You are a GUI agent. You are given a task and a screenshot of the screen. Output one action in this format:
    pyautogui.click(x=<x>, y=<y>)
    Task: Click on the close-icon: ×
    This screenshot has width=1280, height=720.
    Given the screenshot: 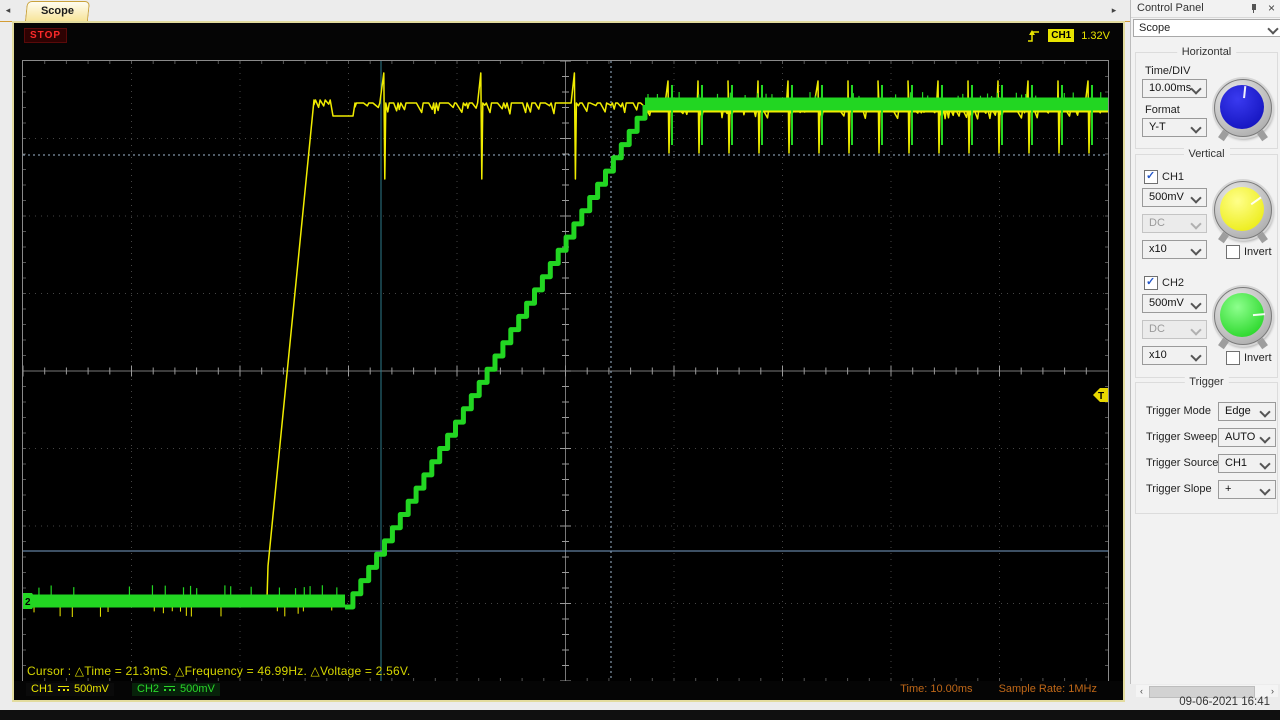 What is the action you would take?
    pyautogui.click(x=1271, y=8)
    